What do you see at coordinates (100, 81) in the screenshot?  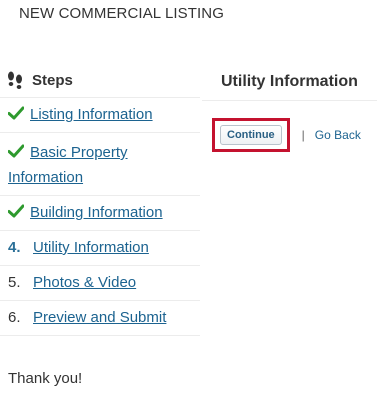 I see `steps-header: Steps` at bounding box center [100, 81].